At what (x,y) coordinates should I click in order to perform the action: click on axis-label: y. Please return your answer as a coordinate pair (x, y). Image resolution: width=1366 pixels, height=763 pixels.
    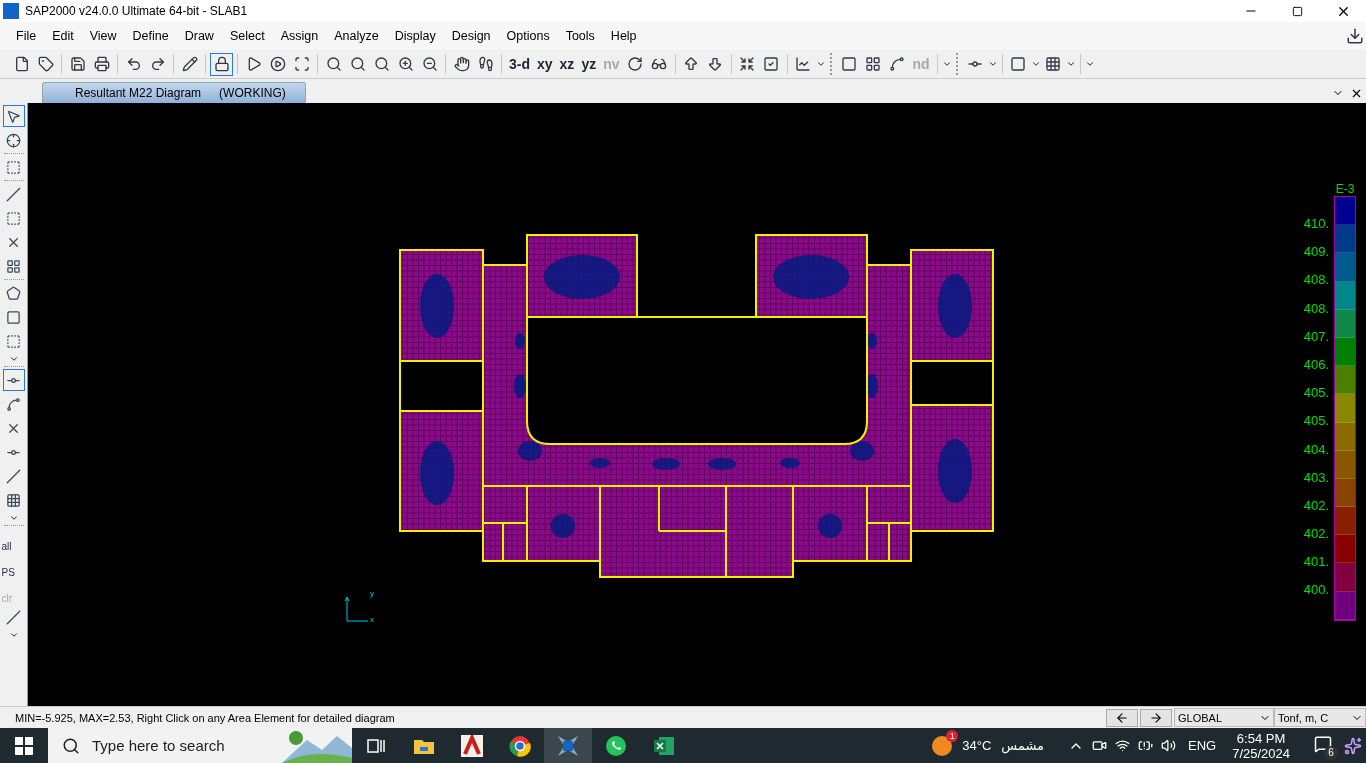
    Looking at the image, I should click on (372, 593).